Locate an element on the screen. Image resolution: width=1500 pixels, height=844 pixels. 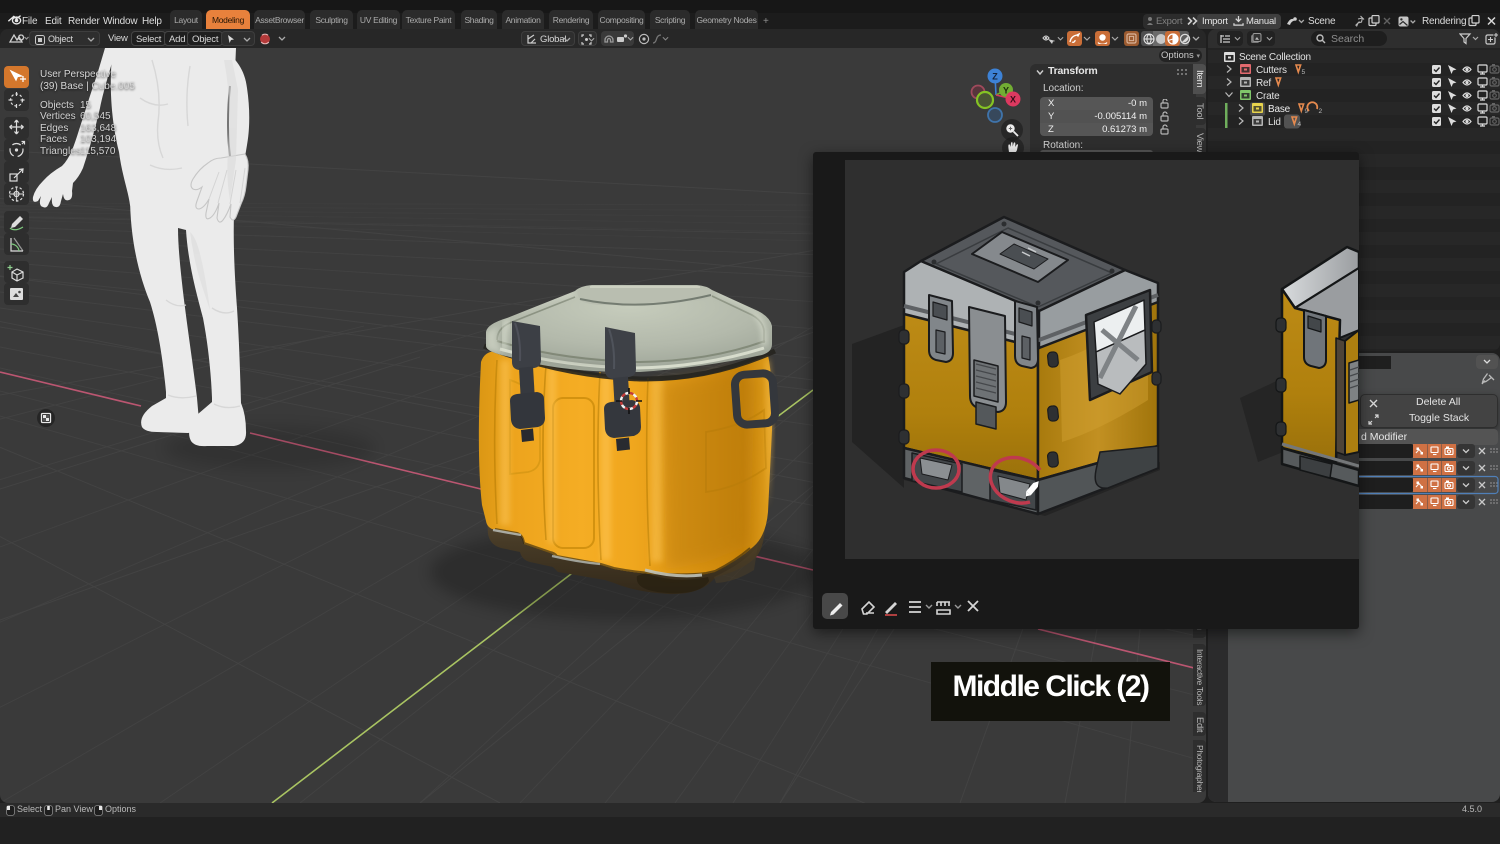
svg-text: Cutters is located at coordinates (1271, 70).